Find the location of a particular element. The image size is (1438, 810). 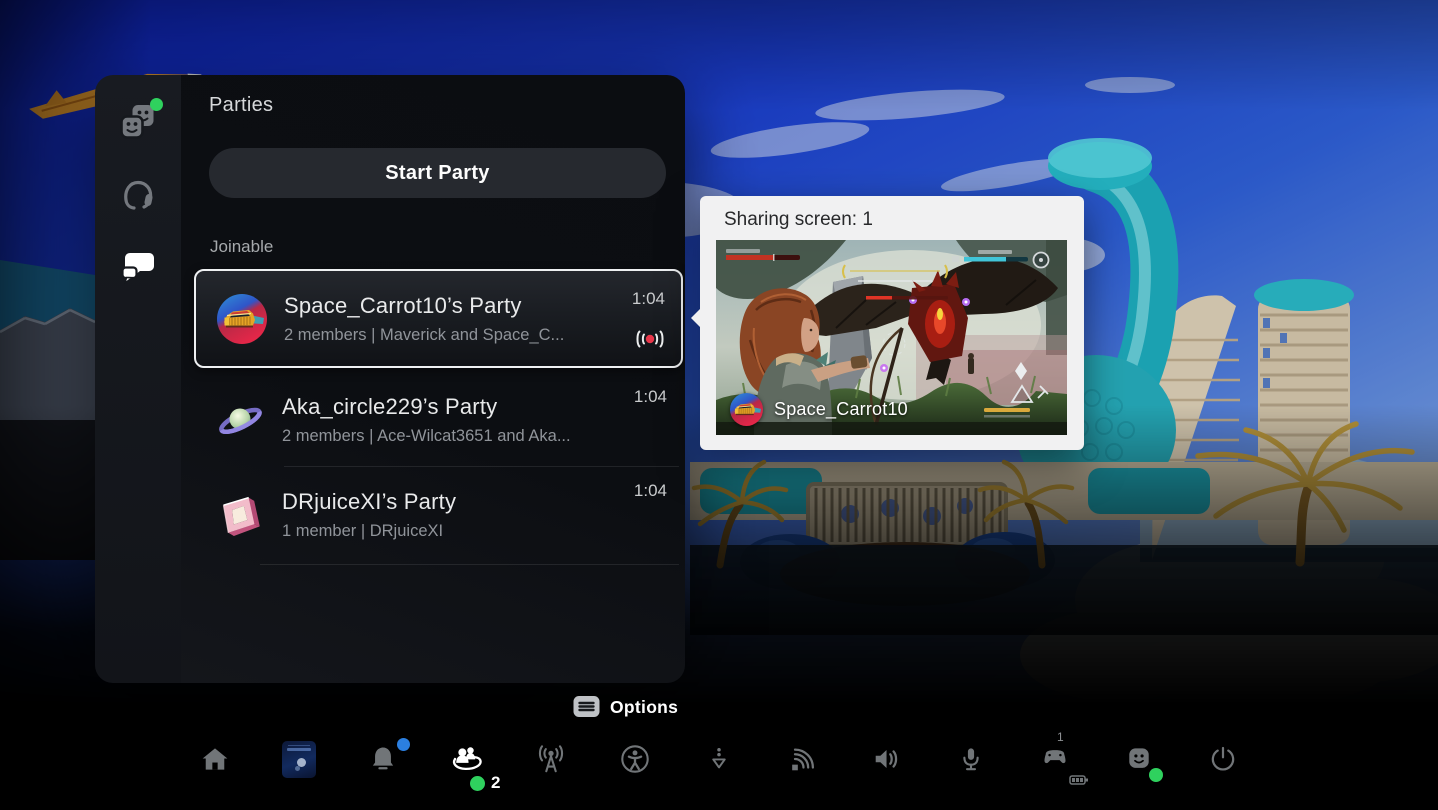

battery-icon is located at coordinates (1078, 780).